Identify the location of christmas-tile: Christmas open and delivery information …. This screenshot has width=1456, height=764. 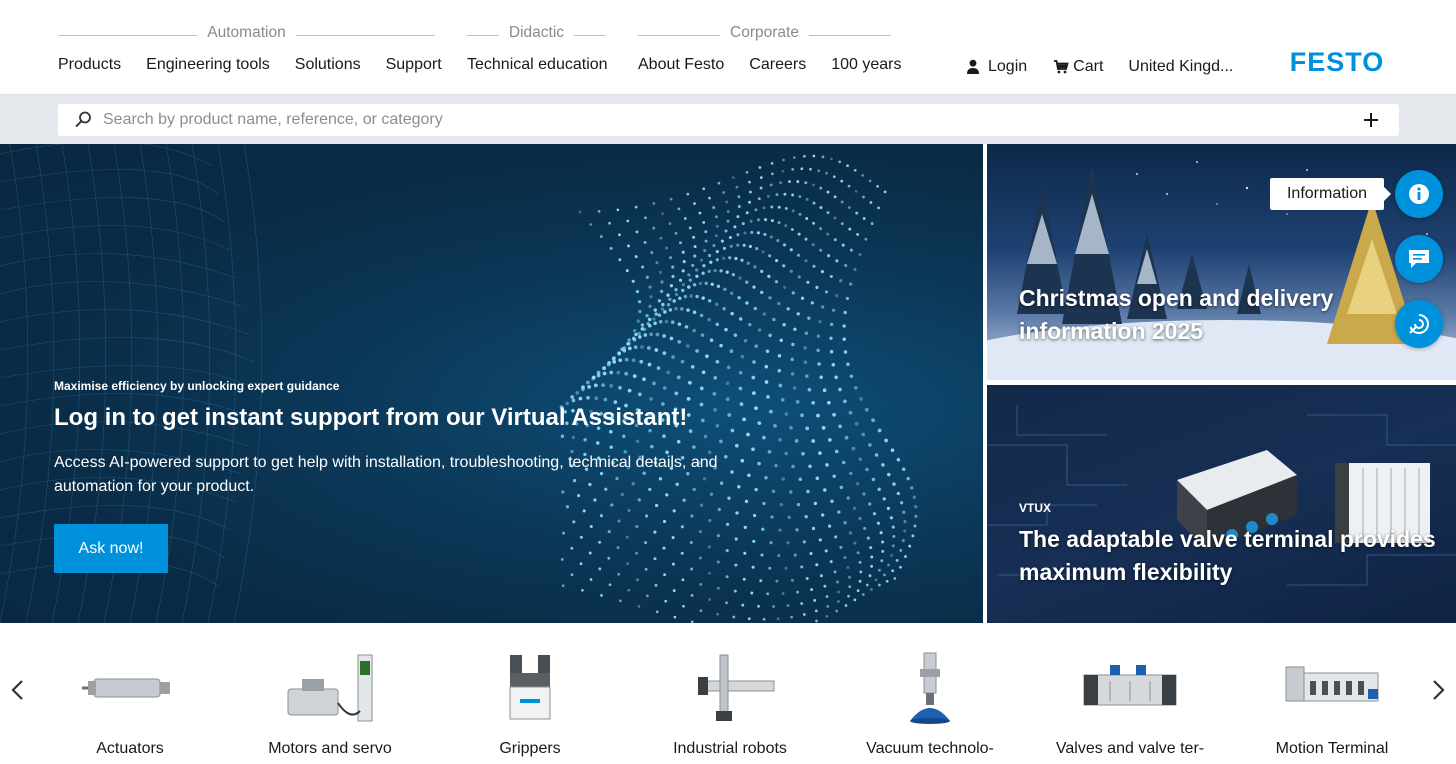
(1221, 262).